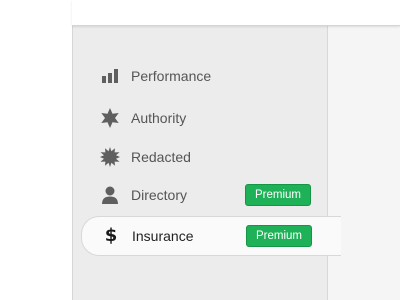 This screenshot has height=300, width=400. I want to click on sidebar-item-authority: Authority, so click(201, 118).